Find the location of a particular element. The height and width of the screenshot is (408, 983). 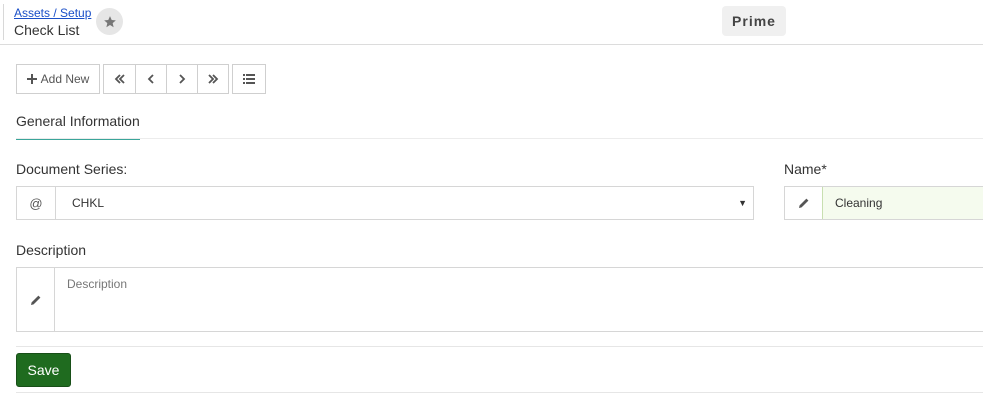

record-toolbar: Add New is located at coordinates (141, 79).